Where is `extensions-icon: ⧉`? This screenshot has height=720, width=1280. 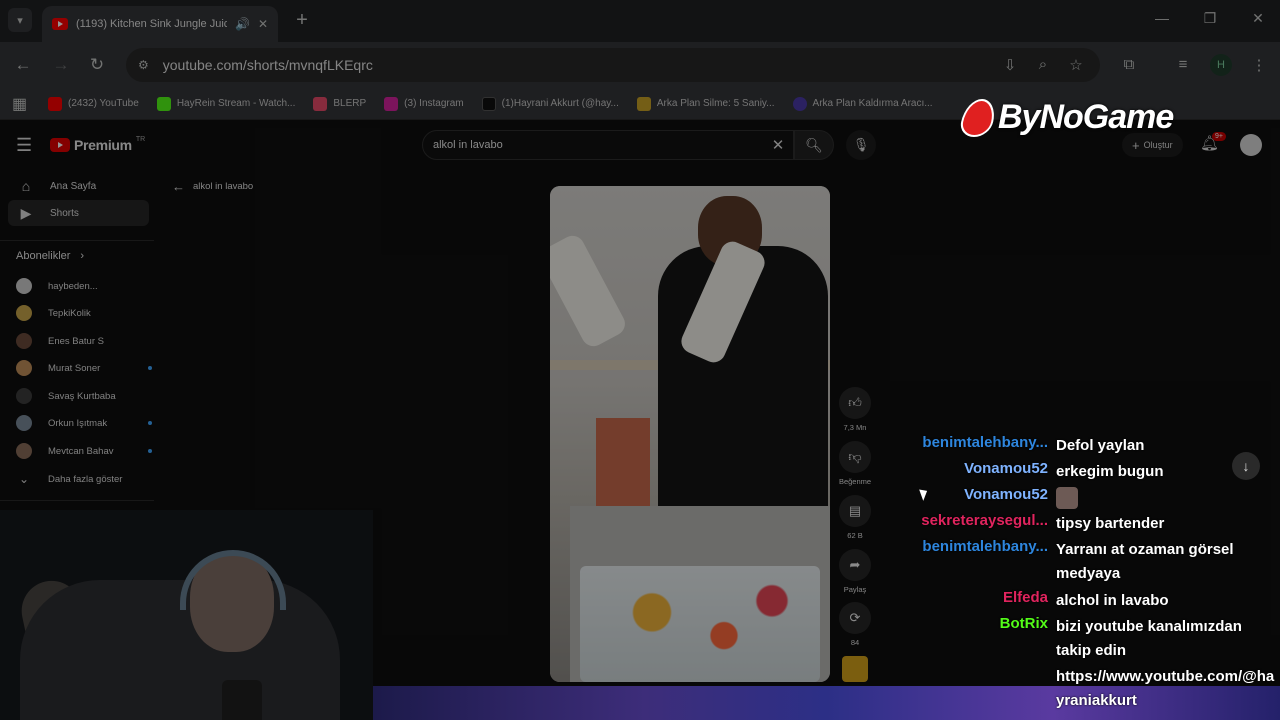
extensions-icon: ⧉ is located at coordinates (1129, 64).